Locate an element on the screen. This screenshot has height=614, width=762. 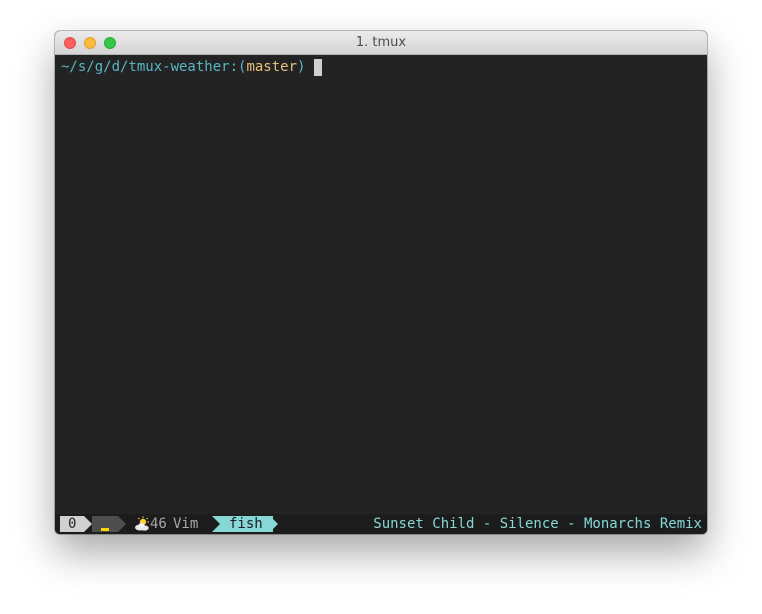
active-window-left-separator is located at coordinates (216, 524).